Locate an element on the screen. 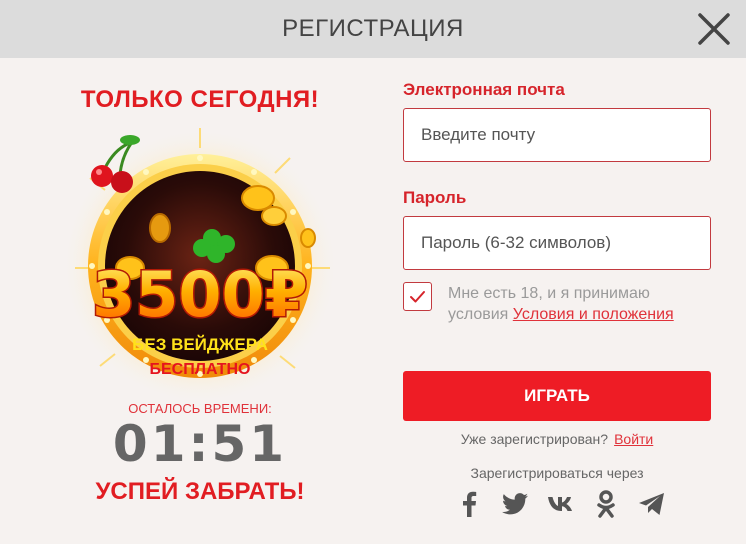 The width and height of the screenshot is (746, 544). terms-link: Условия и положения is located at coordinates (593, 314).